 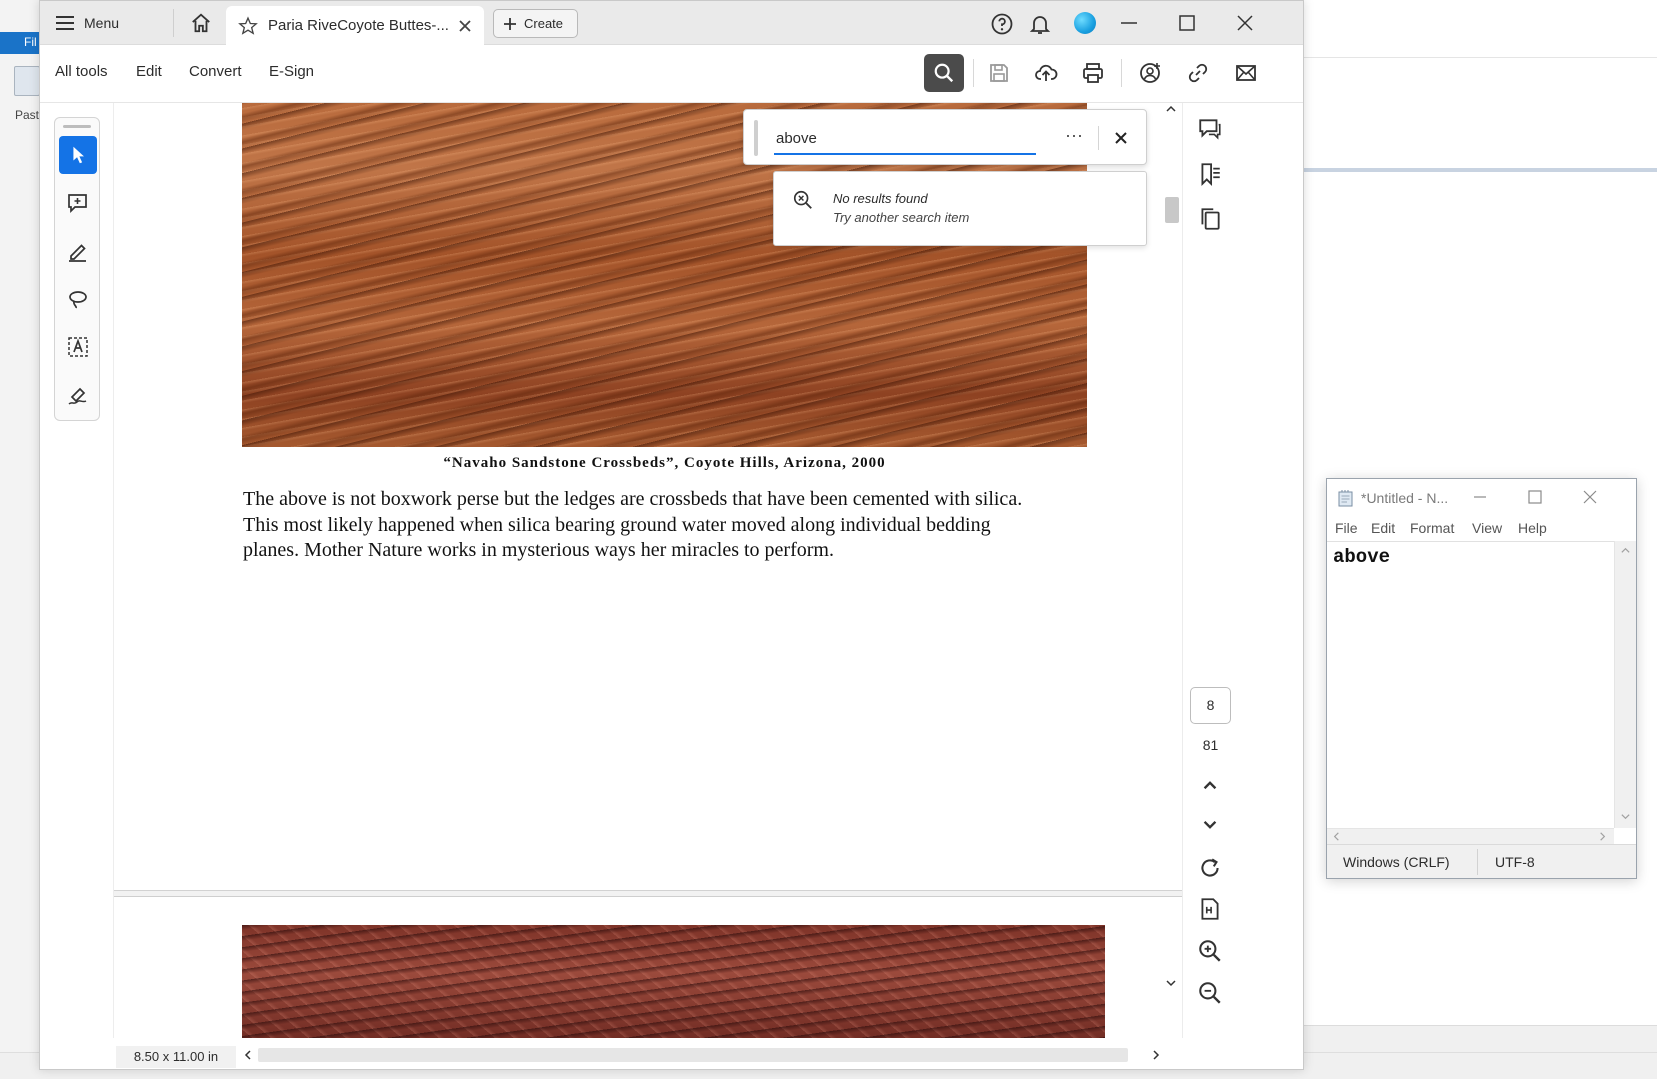 I want to click on page-separator, so click(x=674, y=894).